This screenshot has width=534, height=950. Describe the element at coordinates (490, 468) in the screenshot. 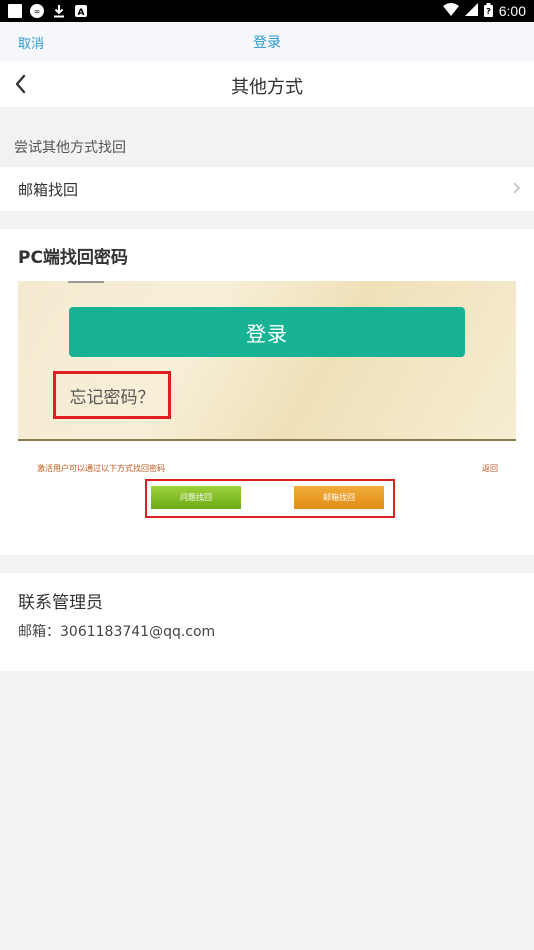

I see `illustration-return: 返回` at that location.